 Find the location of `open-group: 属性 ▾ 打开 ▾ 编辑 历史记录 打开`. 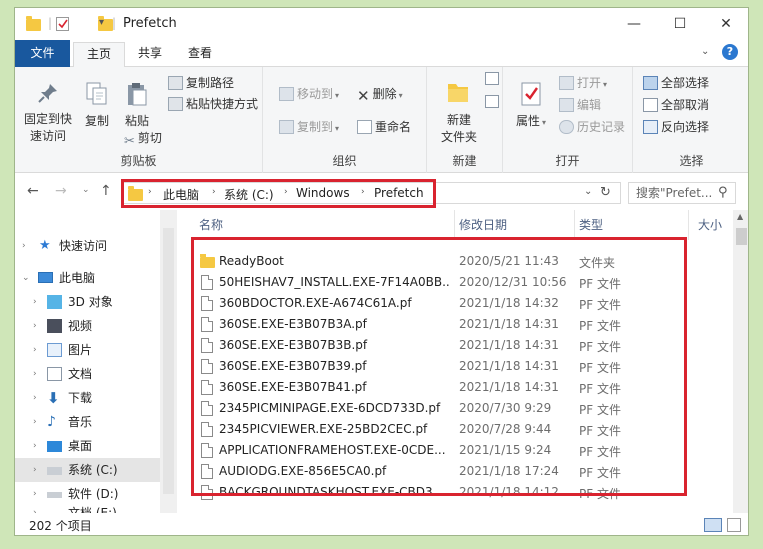

open-group: 属性 ▾ 打开 ▾ 编辑 历史记录 打开 is located at coordinates (568, 120).